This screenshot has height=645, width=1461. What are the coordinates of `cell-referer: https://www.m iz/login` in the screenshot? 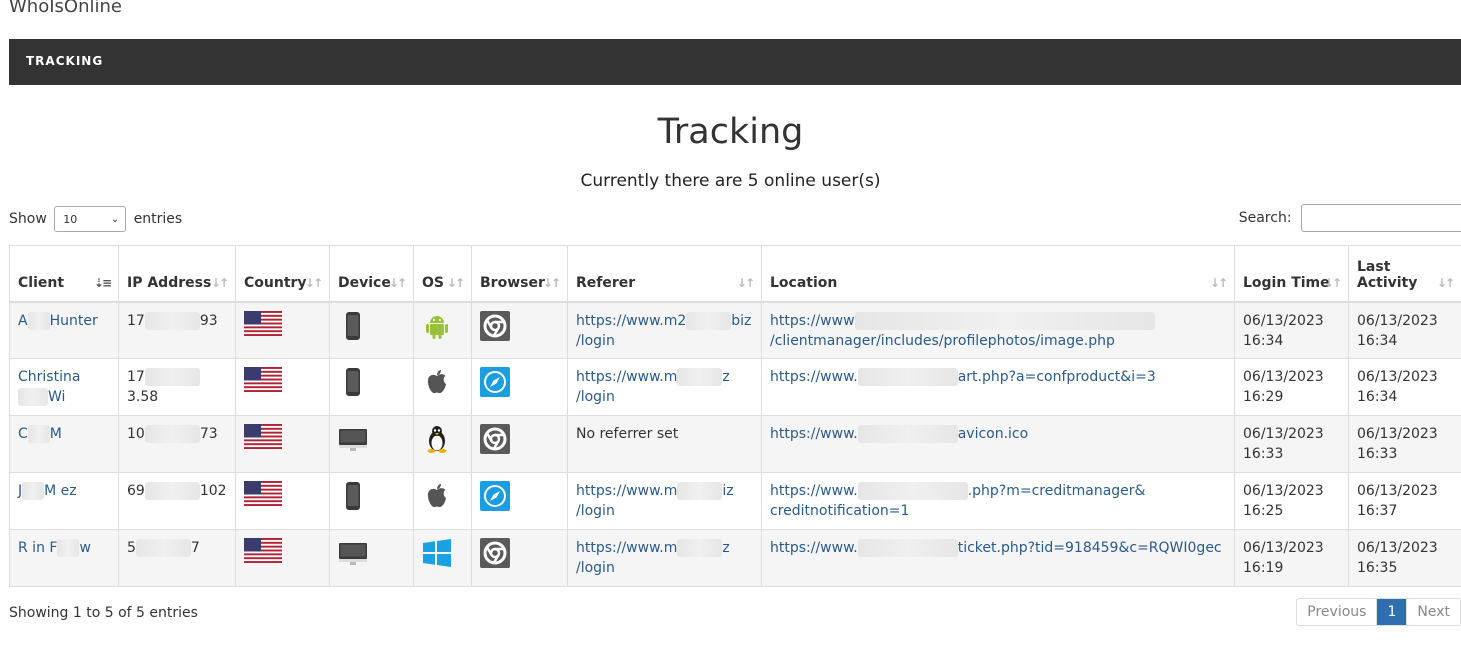 It's located at (664, 501).